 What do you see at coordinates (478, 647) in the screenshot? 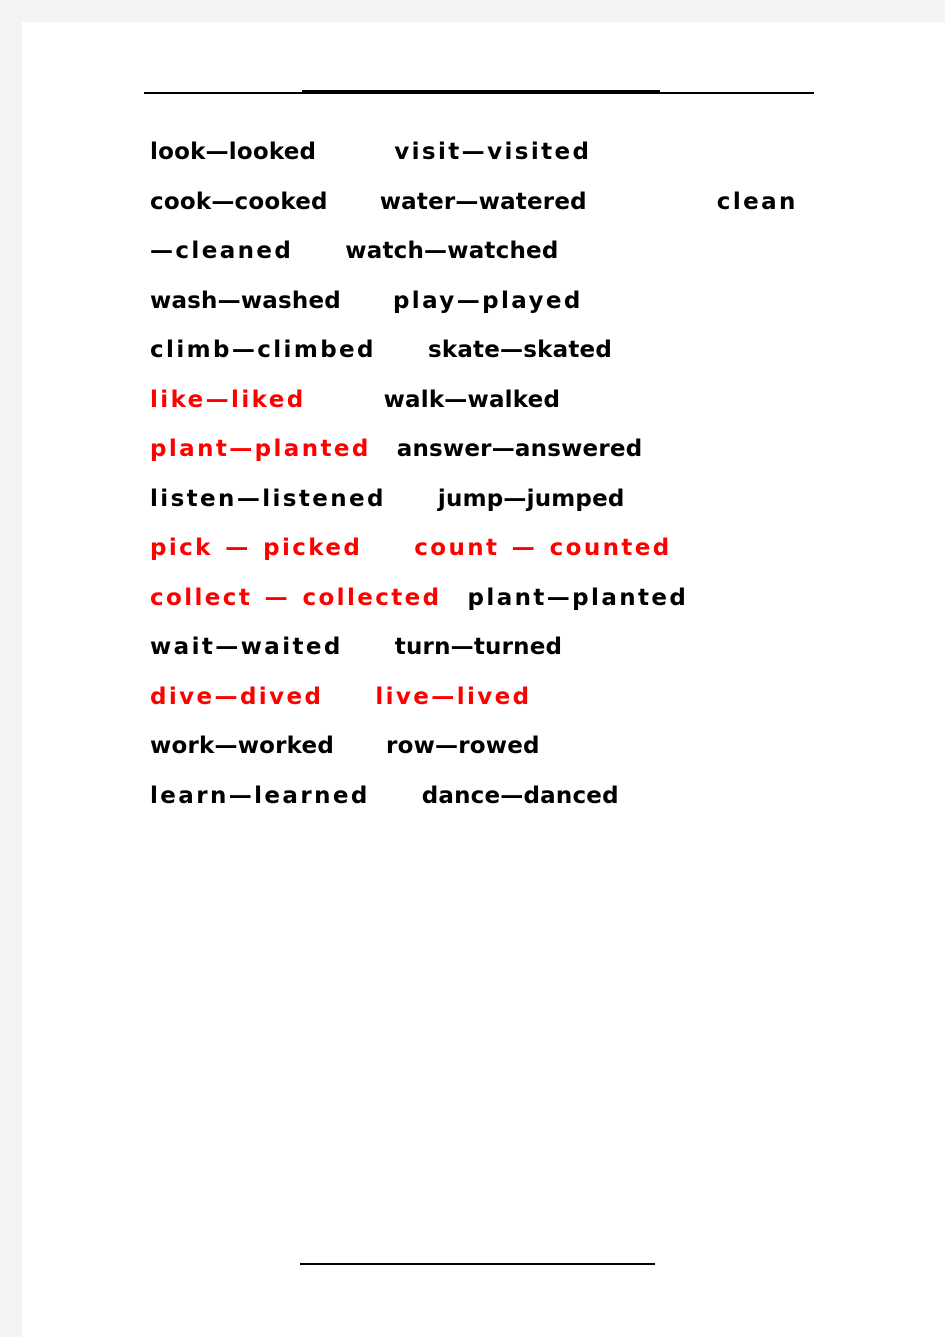
I see `verb-pair-turn: turn—turned` at bounding box center [478, 647].